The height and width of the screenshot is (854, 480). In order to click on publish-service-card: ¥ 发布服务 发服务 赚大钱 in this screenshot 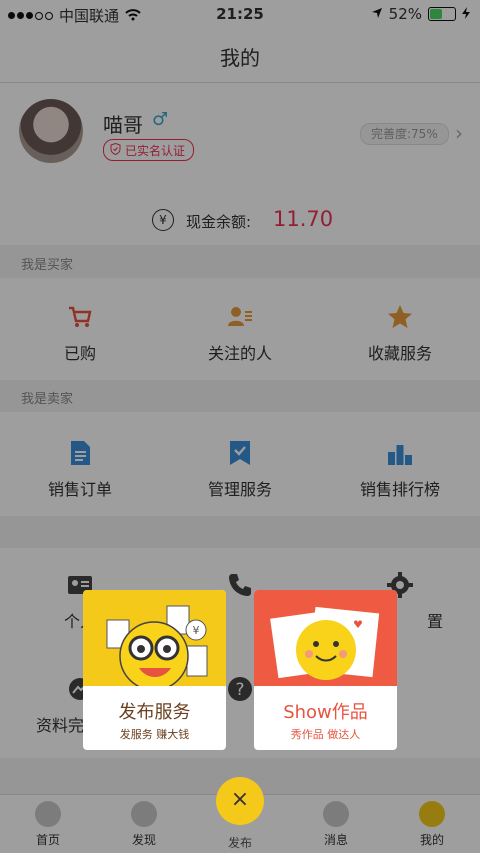, I will do `click(154, 670)`.